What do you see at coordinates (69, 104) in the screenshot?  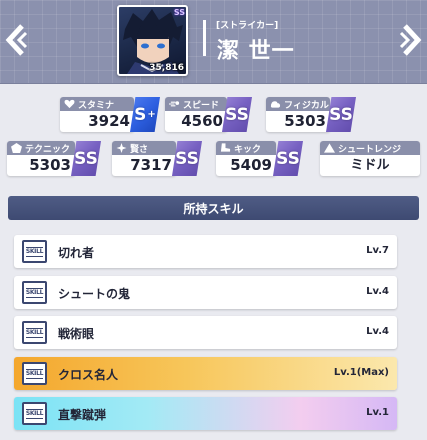 I see `heart-icon` at bounding box center [69, 104].